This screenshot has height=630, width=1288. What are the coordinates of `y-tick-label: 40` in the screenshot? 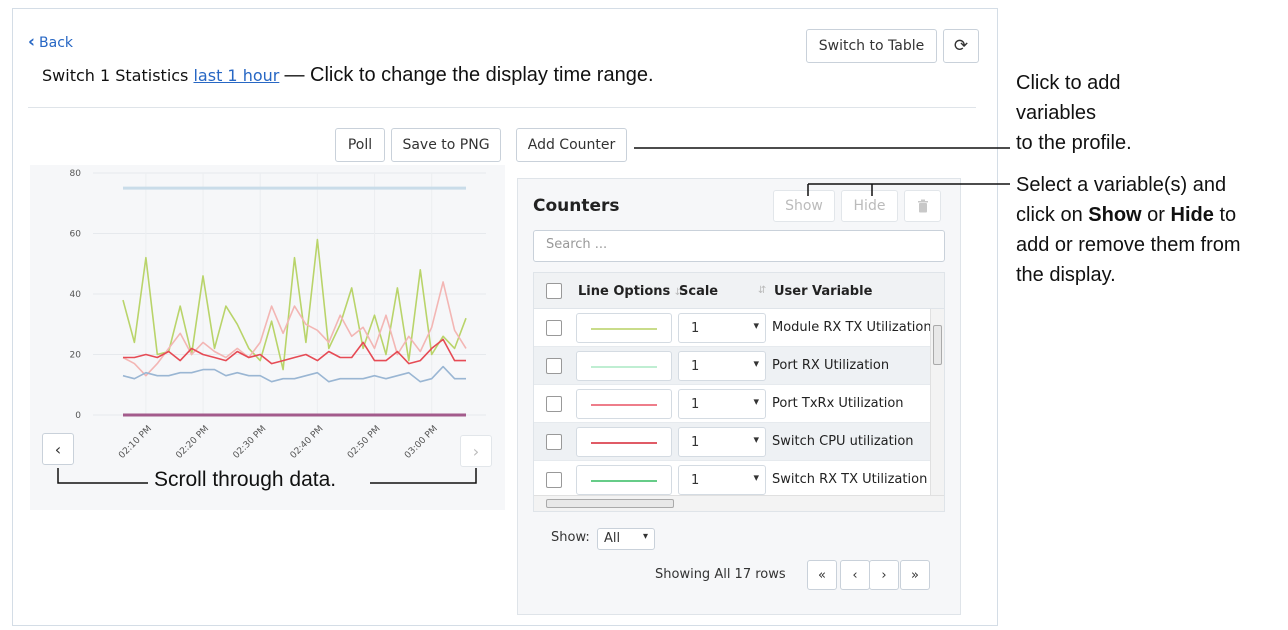 It's located at (76, 295).